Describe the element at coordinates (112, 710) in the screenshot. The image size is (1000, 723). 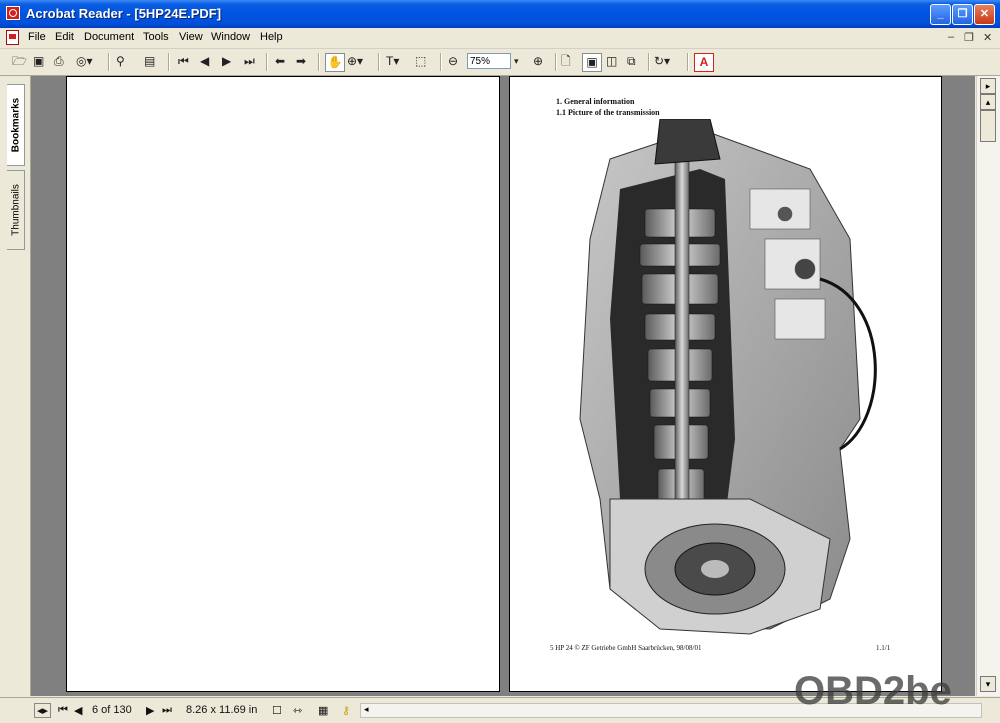
I see `page-indicator: 6 of 130` at that location.